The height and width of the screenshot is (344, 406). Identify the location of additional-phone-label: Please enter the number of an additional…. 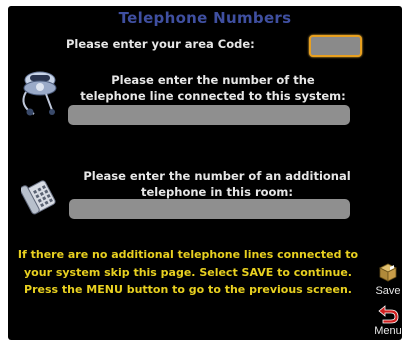
(217, 184).